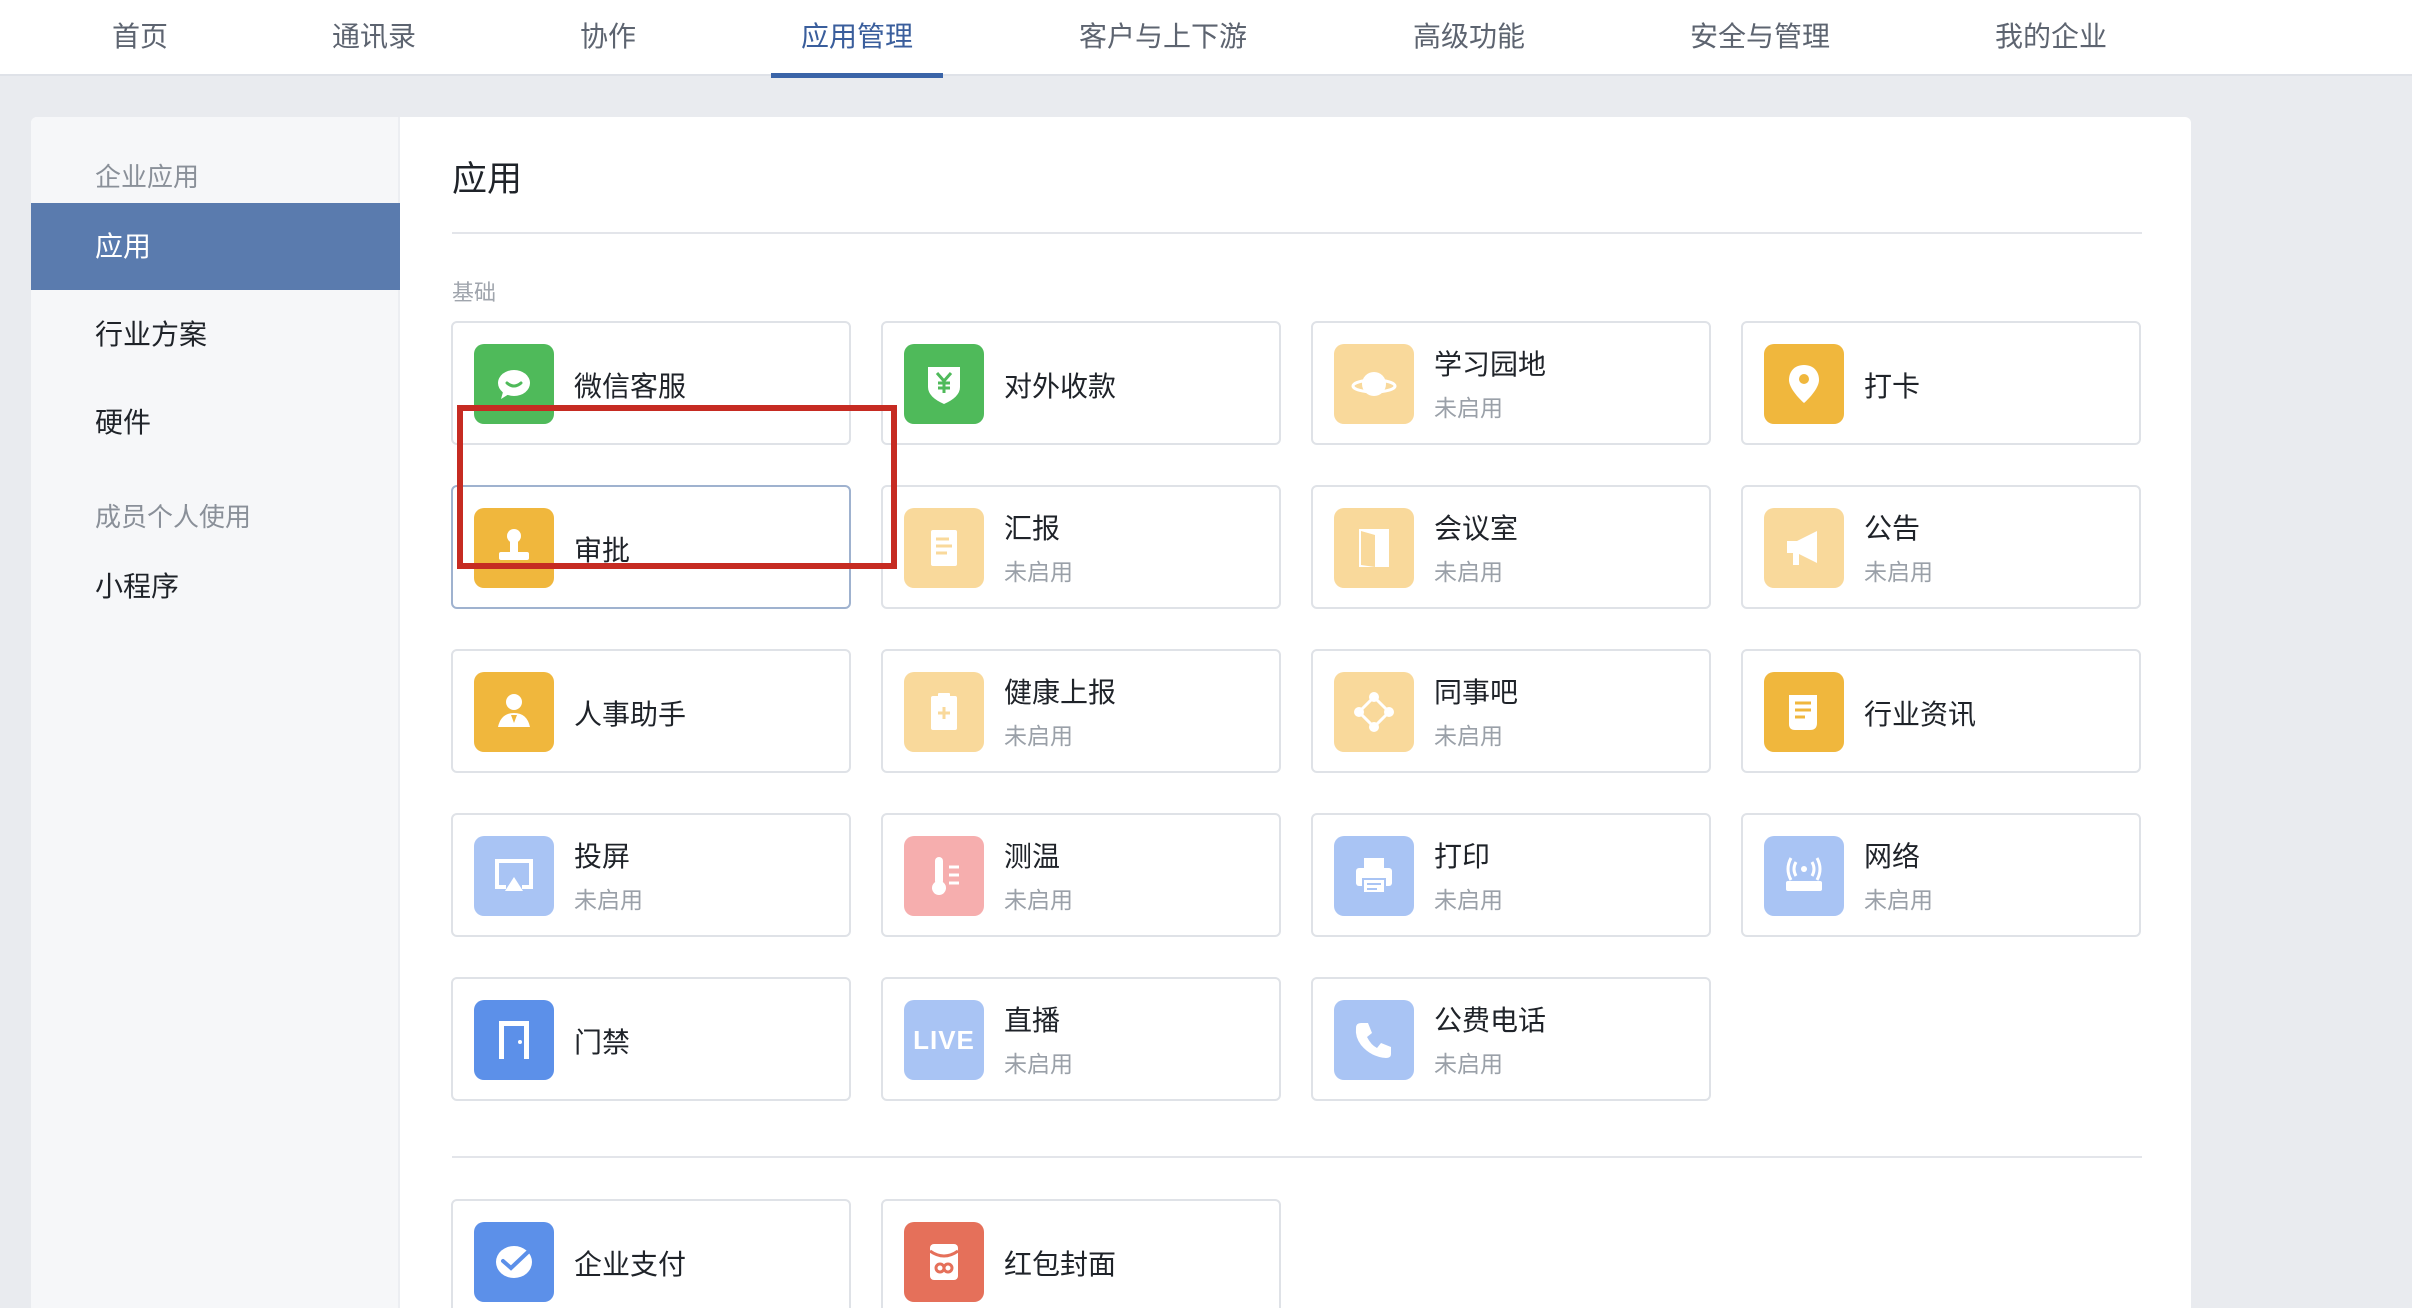  What do you see at coordinates (514, 1040) in the screenshot?
I see `access-door-icon` at bounding box center [514, 1040].